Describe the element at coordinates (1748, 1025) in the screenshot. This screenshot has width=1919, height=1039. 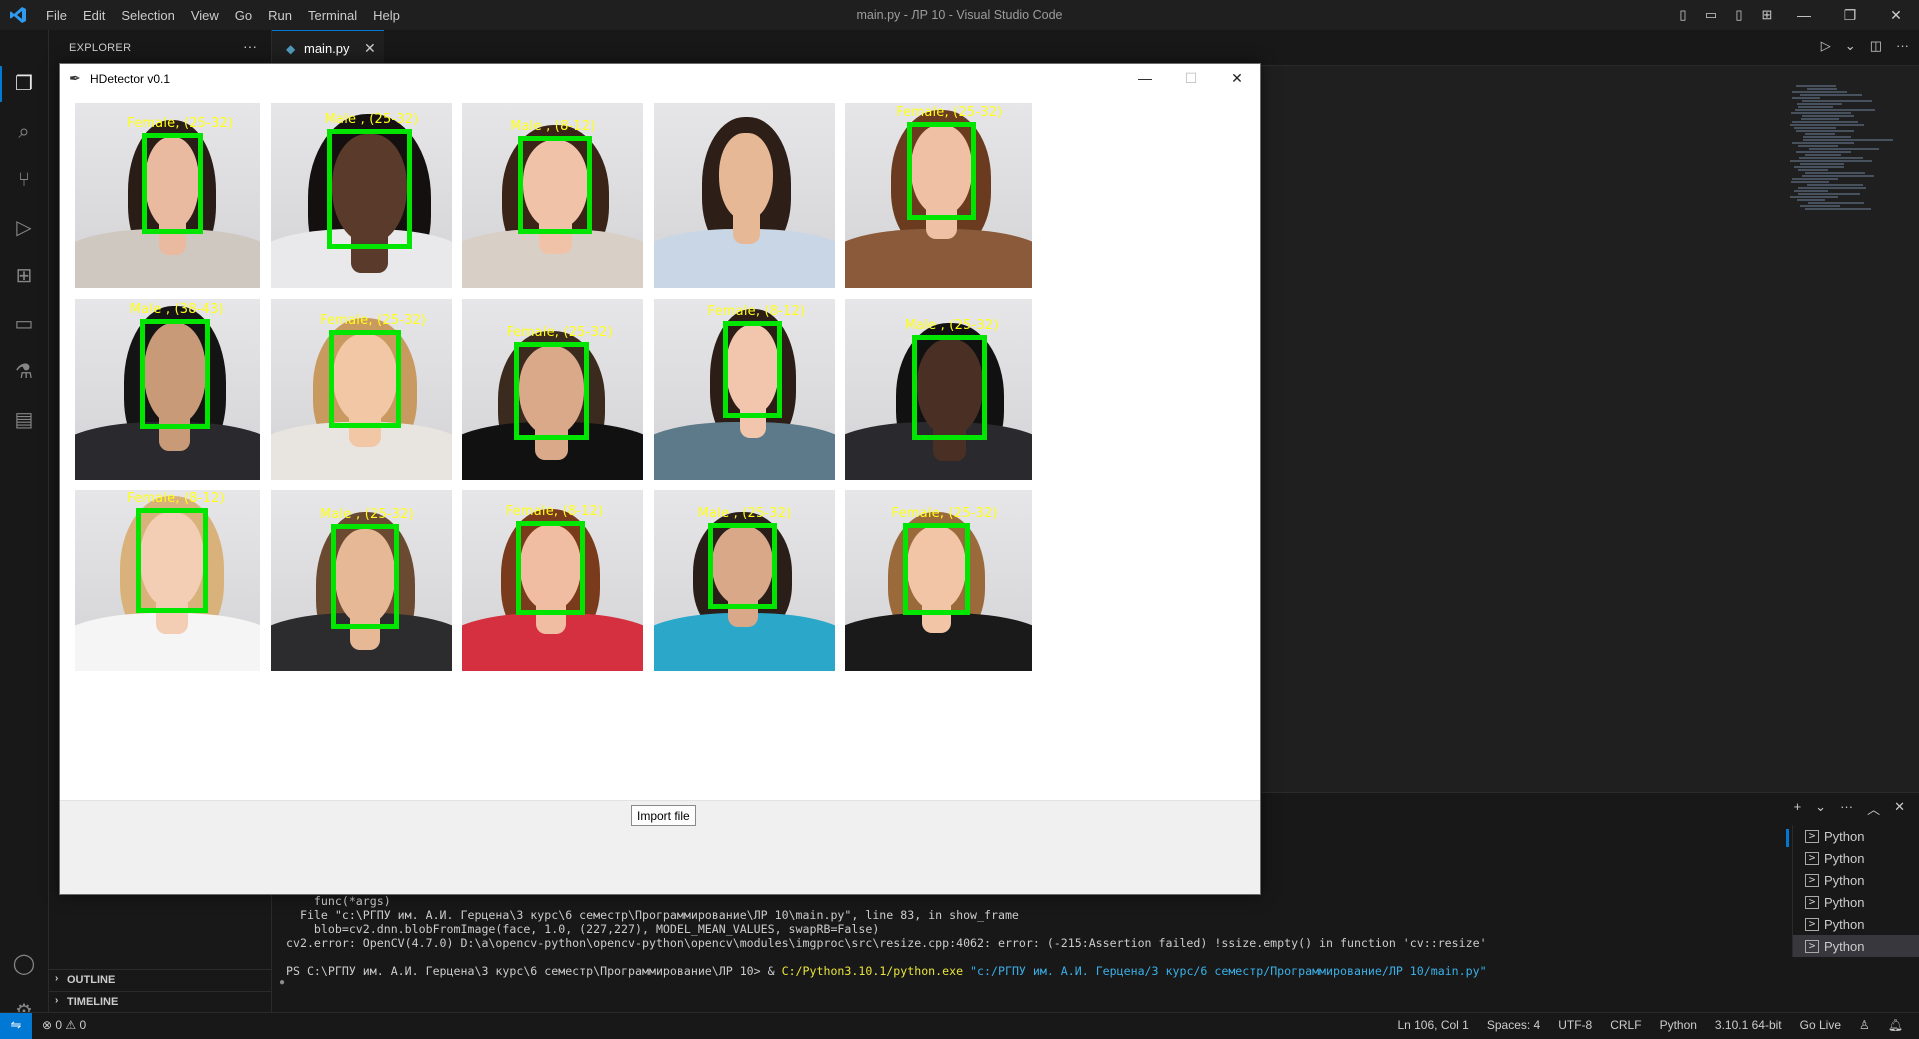
I see `python-interpreter: 3.10.1 64-bit` at that location.